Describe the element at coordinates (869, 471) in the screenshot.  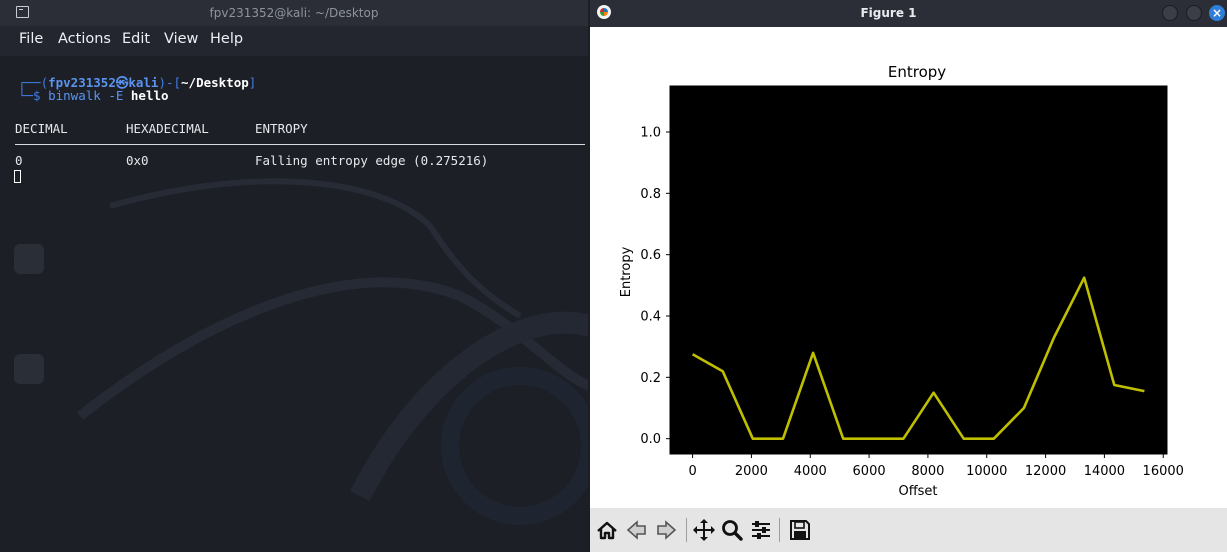
I see `x-tick-label: 6000` at that location.